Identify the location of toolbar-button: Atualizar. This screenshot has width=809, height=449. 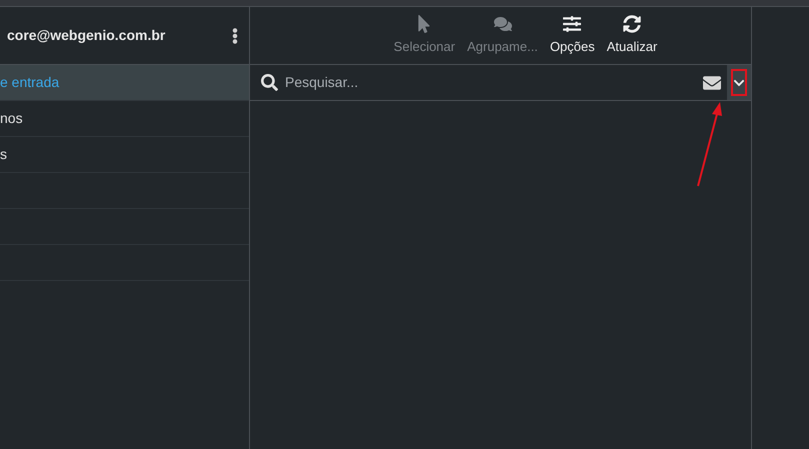
(632, 35).